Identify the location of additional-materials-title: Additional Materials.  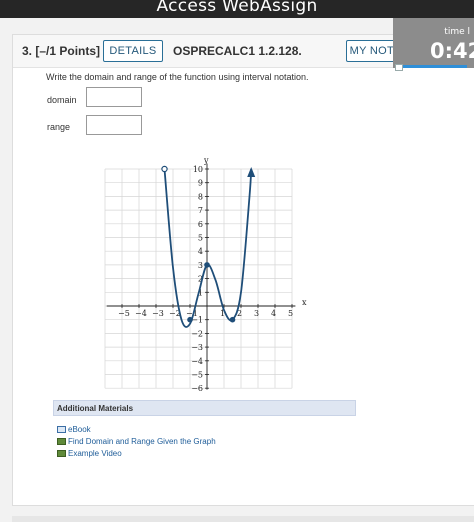
(204, 408).